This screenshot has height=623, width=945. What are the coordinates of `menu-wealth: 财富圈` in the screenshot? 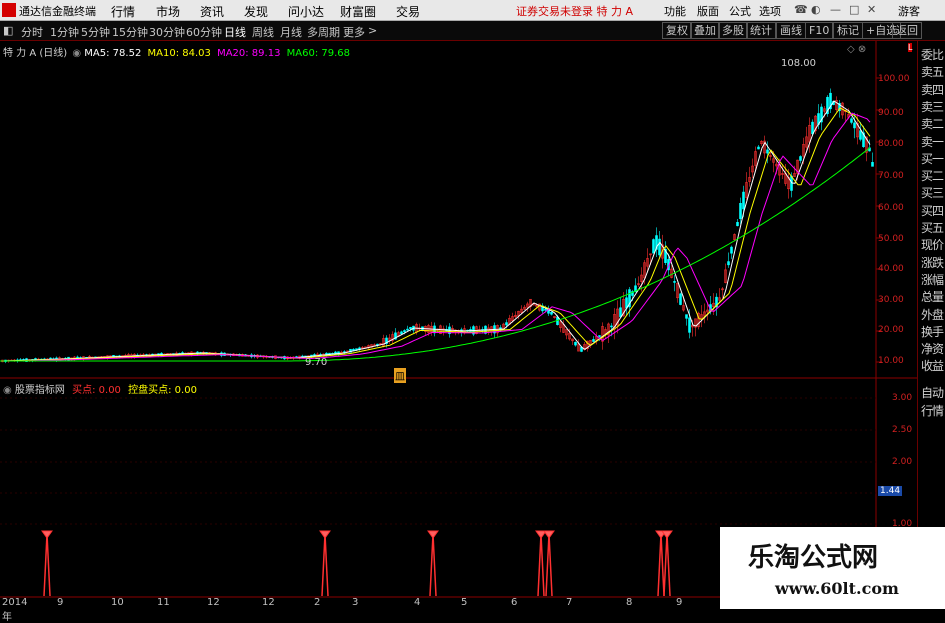 It's located at (358, 11).